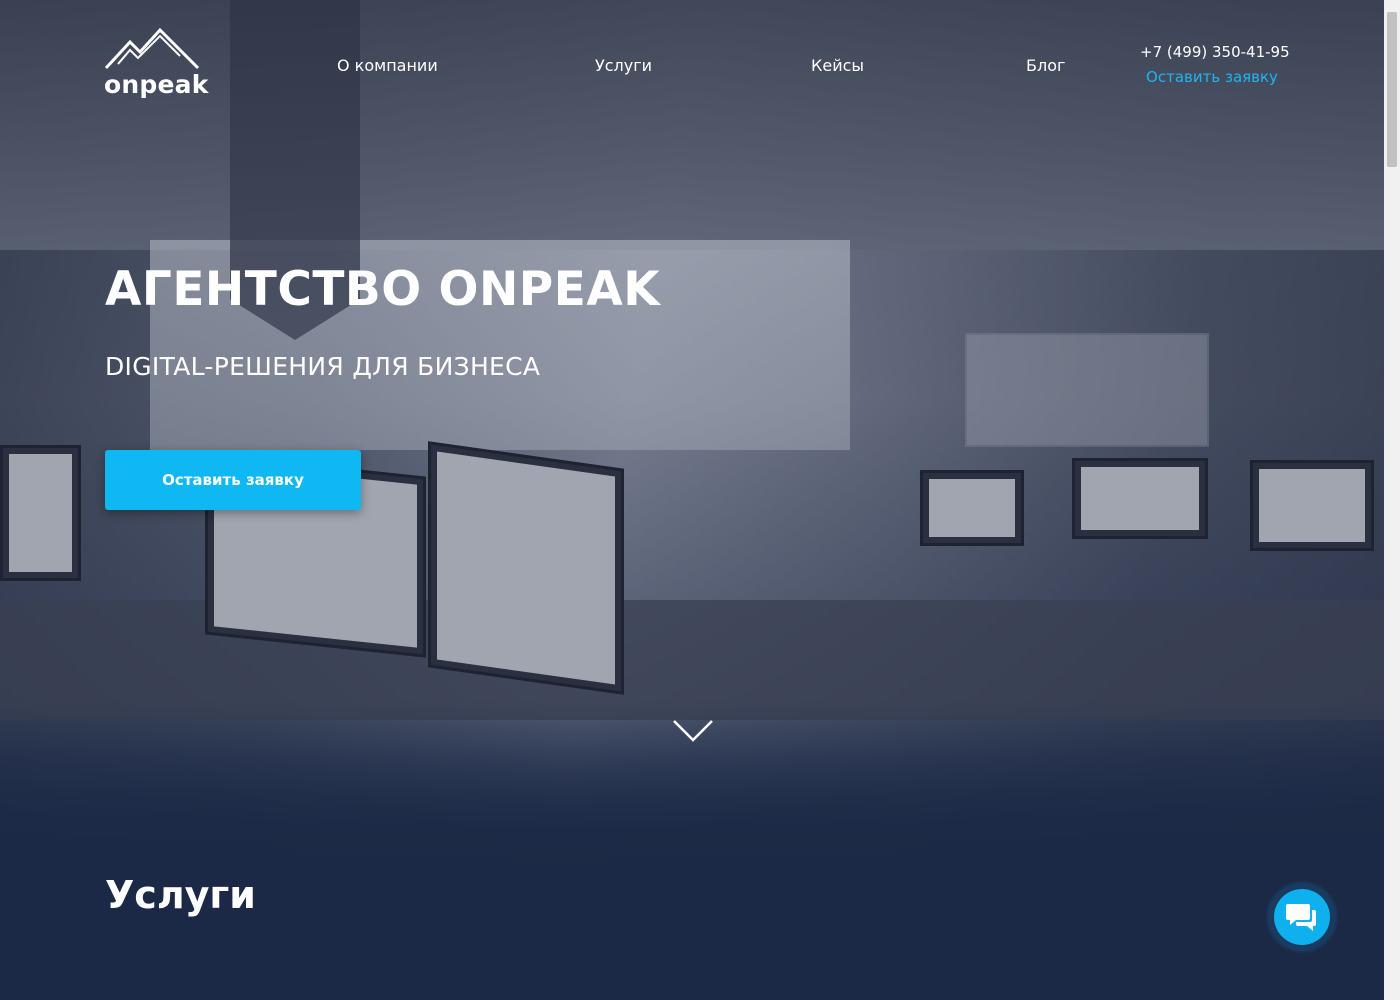 This screenshot has height=1000, width=1400. What do you see at coordinates (1087, 390) in the screenshot?
I see `whiteboard` at bounding box center [1087, 390].